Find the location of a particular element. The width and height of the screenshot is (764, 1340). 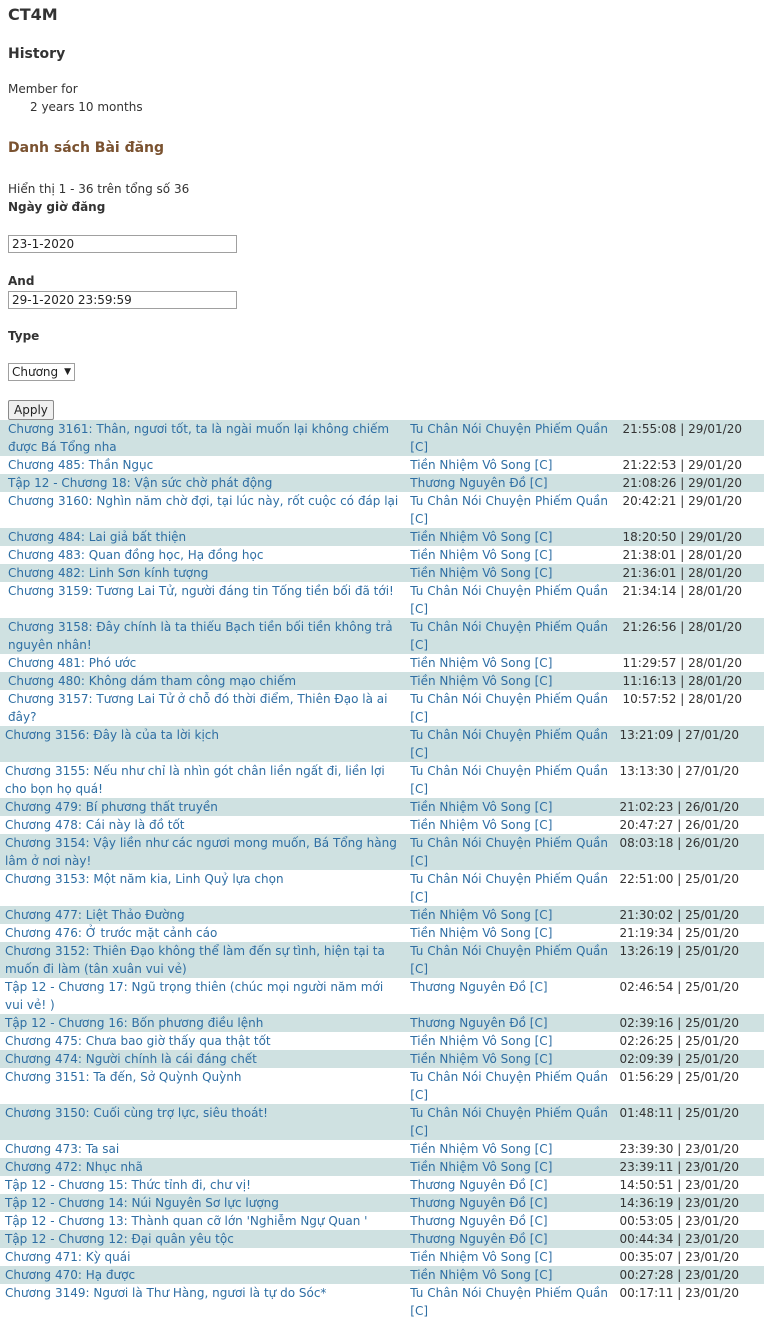

type-select: Chương ▼ is located at coordinates (42, 372).